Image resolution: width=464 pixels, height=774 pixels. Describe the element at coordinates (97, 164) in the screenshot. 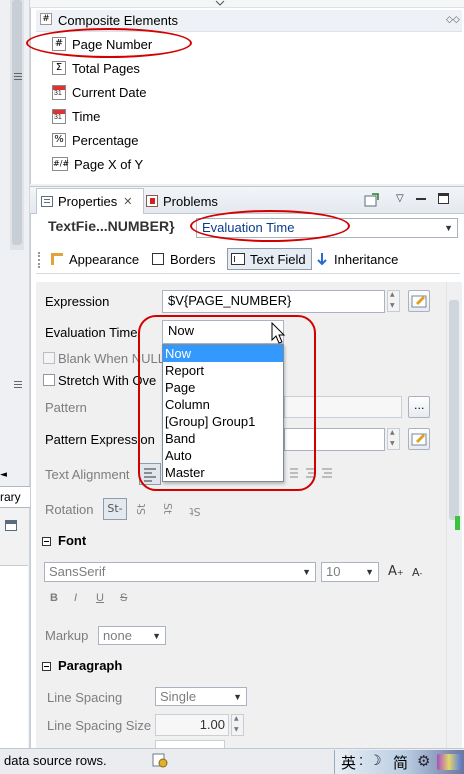

I see `palette-item-page-x-of-y: #/# Page X of Y` at that location.